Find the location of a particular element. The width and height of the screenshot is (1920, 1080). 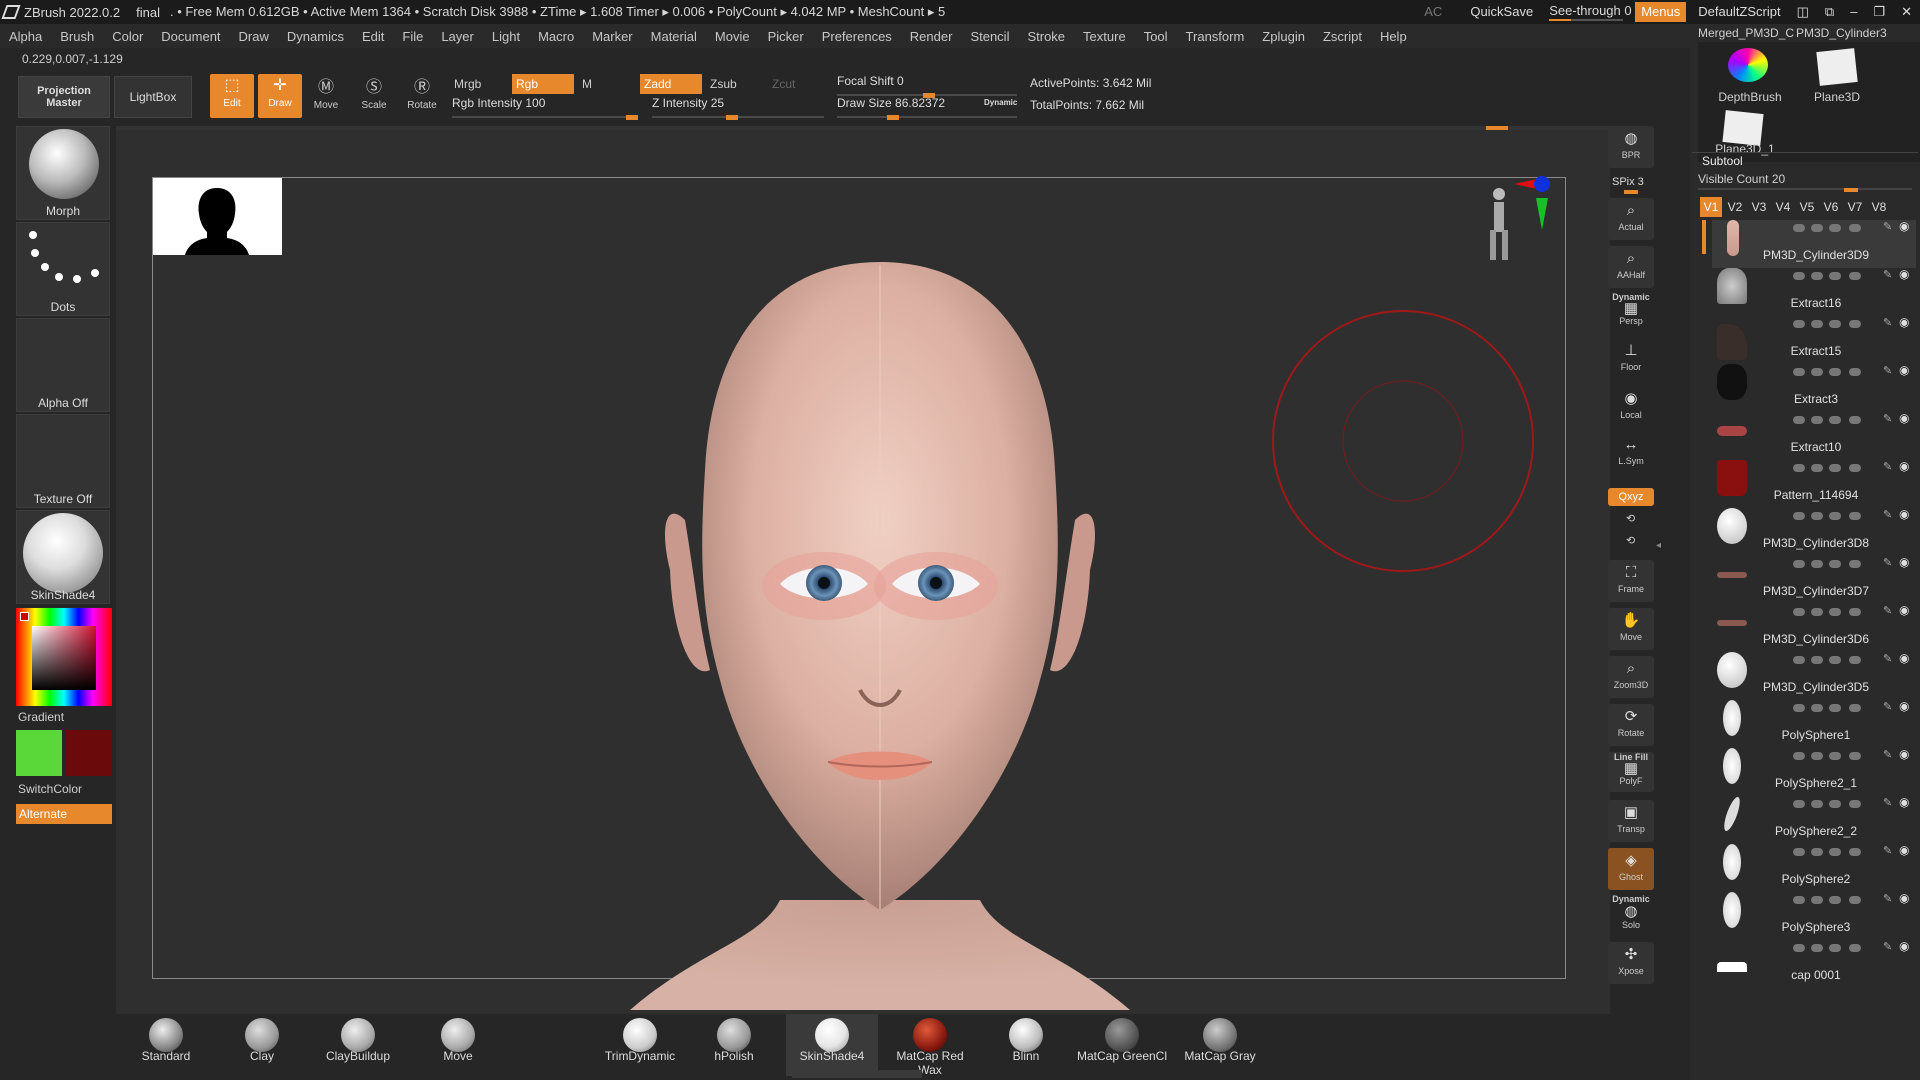

menu-transform: Transform is located at coordinates (1215, 36).